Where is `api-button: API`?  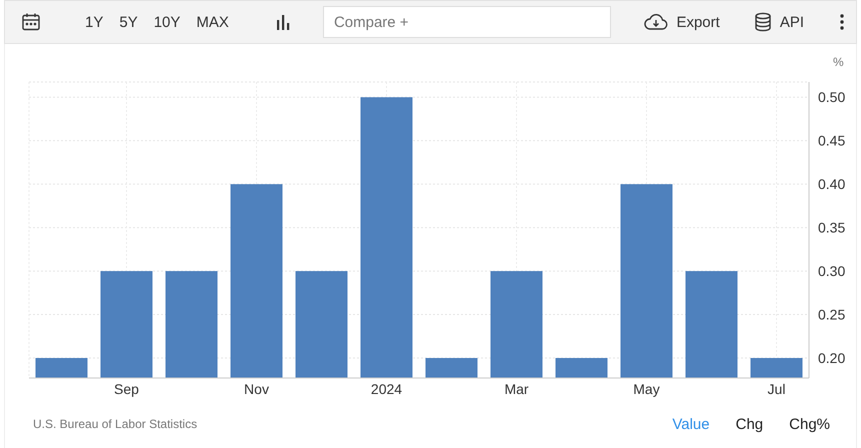 api-button: API is located at coordinates (779, 22).